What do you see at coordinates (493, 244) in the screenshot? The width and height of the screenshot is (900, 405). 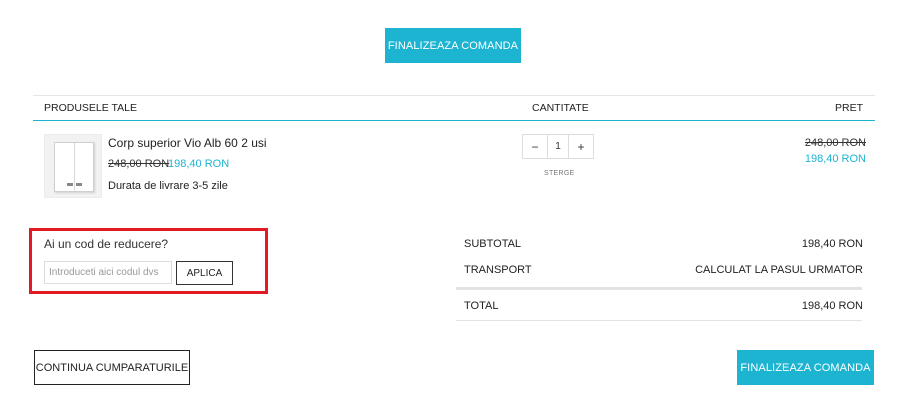 I see `subtotal-label: SUBTOTAL` at bounding box center [493, 244].